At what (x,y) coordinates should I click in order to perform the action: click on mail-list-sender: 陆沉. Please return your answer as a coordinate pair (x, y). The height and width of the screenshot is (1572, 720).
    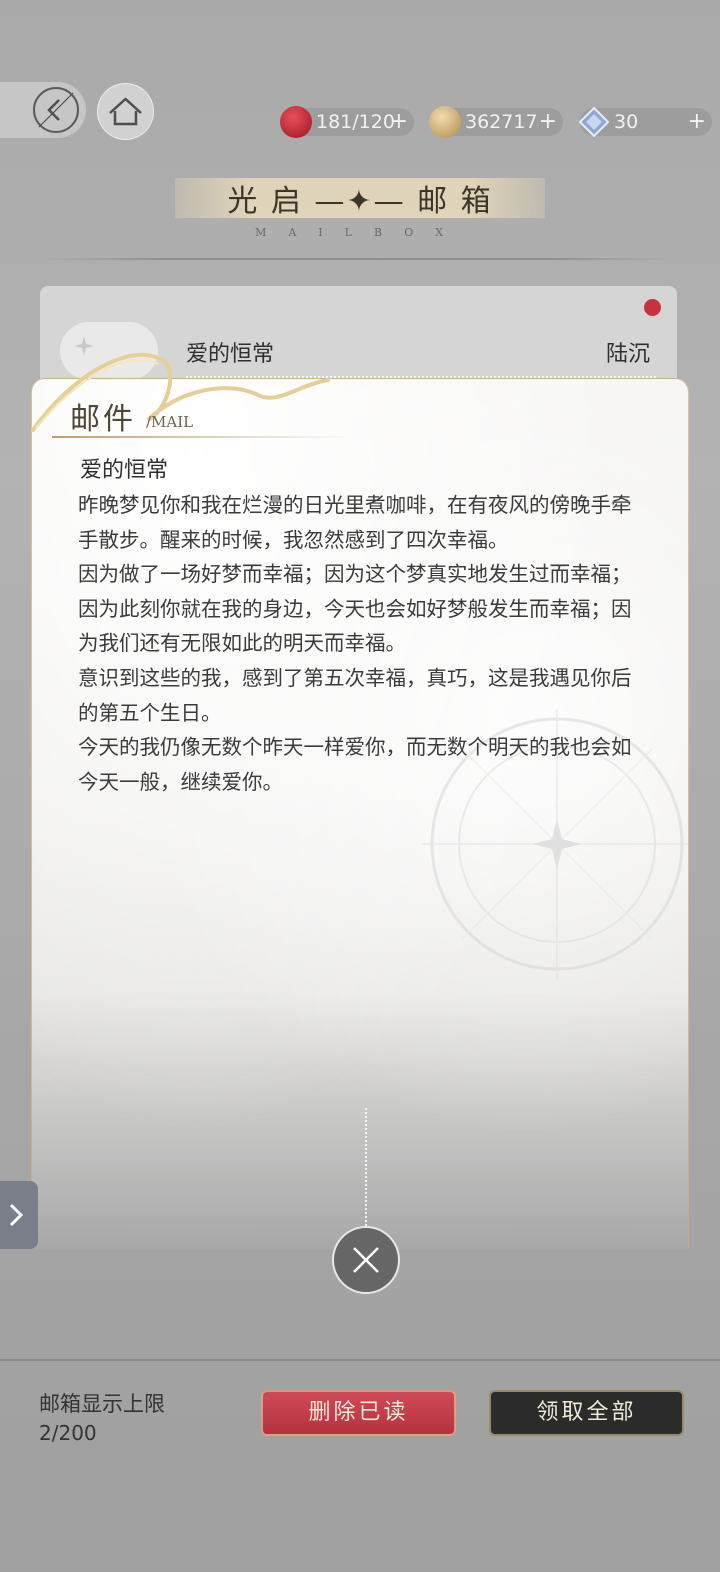
    Looking at the image, I should click on (628, 354).